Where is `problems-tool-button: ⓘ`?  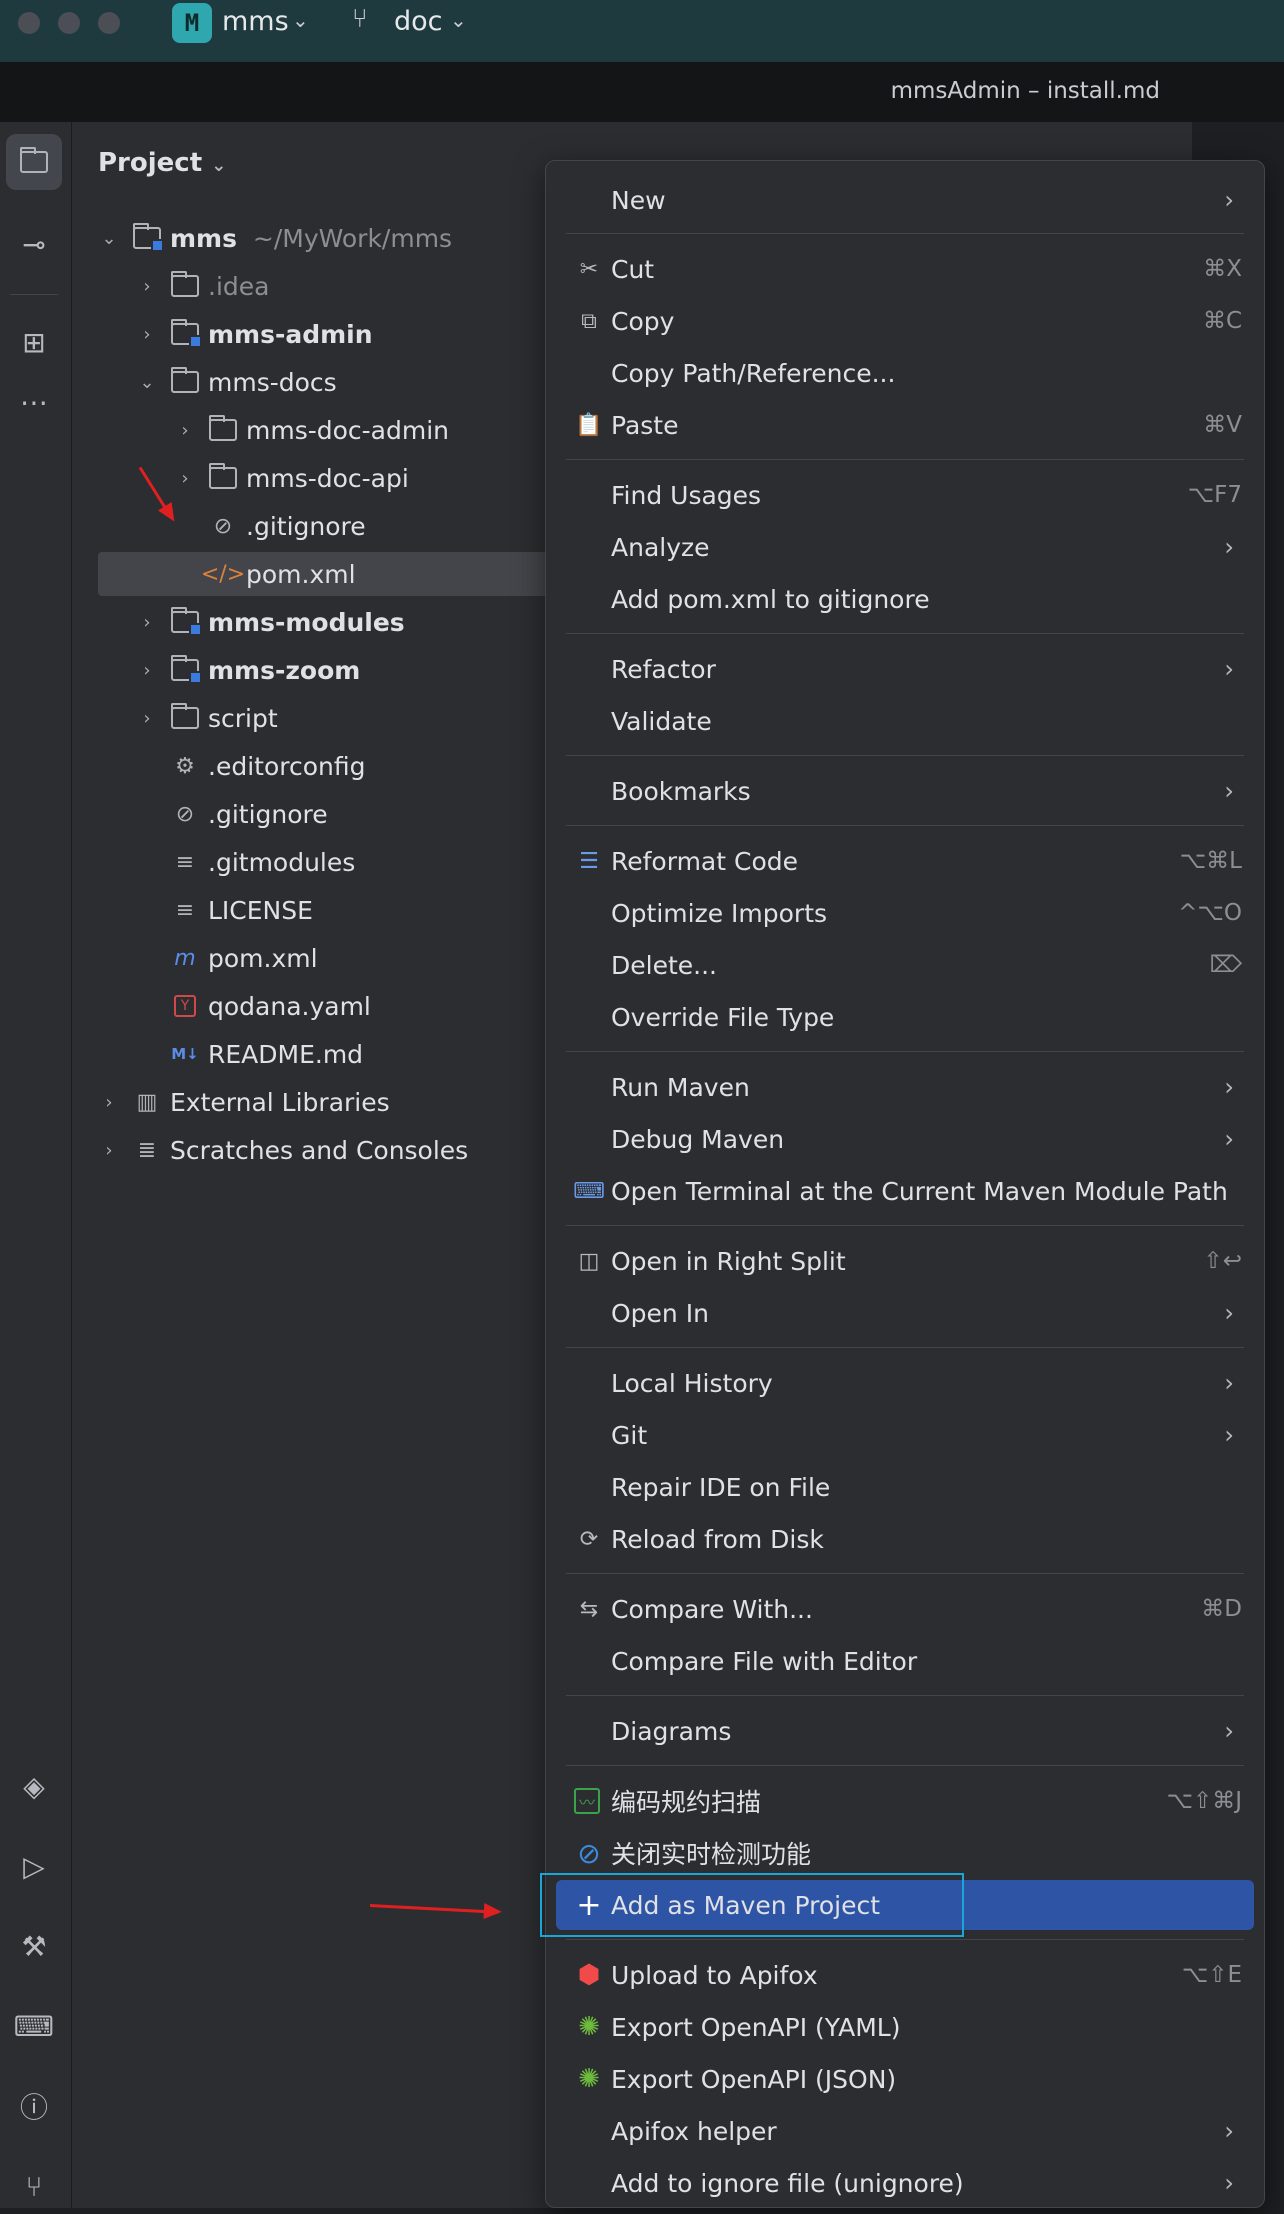
problems-tool-button: ⓘ is located at coordinates (34, 2106).